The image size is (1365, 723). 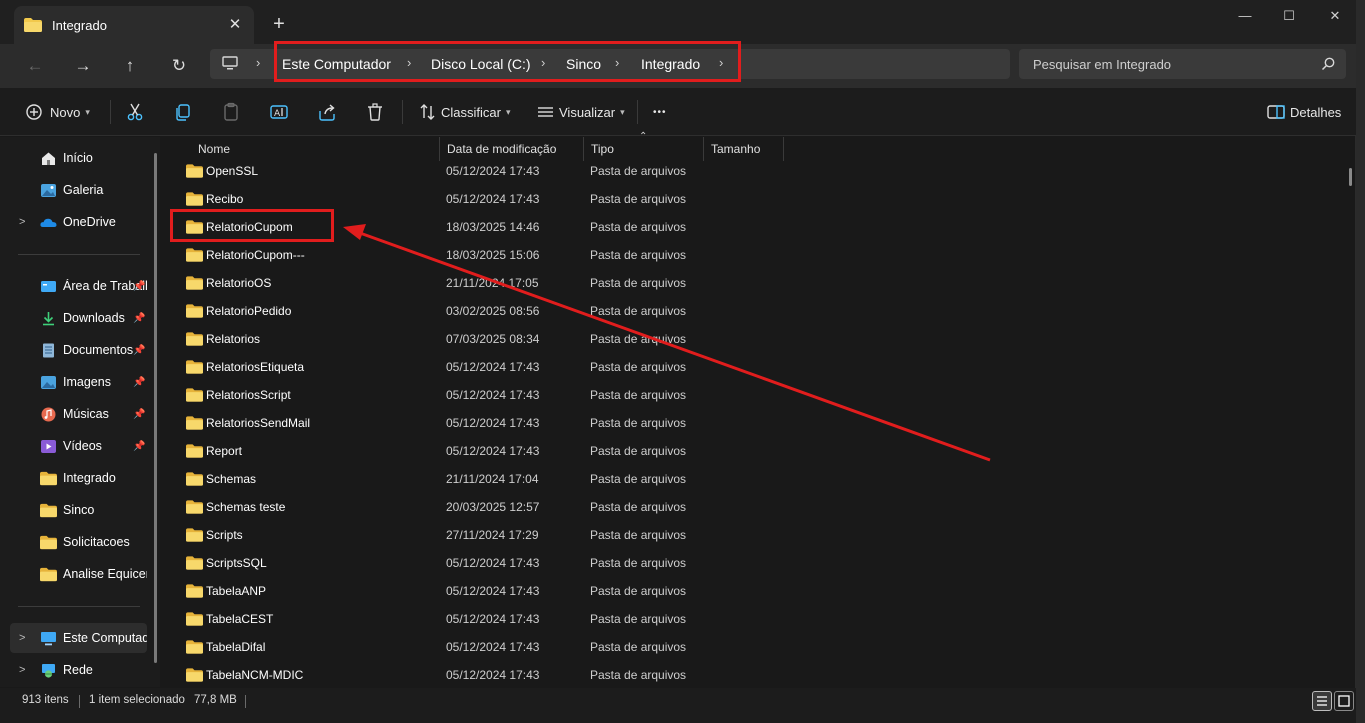 I want to click on cut-button, so click(x=135, y=112).